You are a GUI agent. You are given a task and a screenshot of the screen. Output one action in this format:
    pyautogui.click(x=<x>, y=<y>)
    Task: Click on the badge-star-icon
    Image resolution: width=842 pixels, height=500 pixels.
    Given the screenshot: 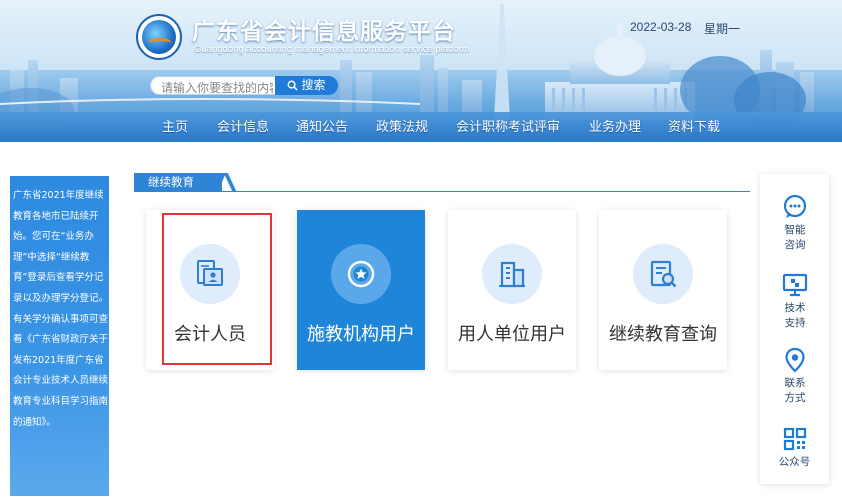 What is the action you would take?
    pyautogui.click(x=361, y=274)
    